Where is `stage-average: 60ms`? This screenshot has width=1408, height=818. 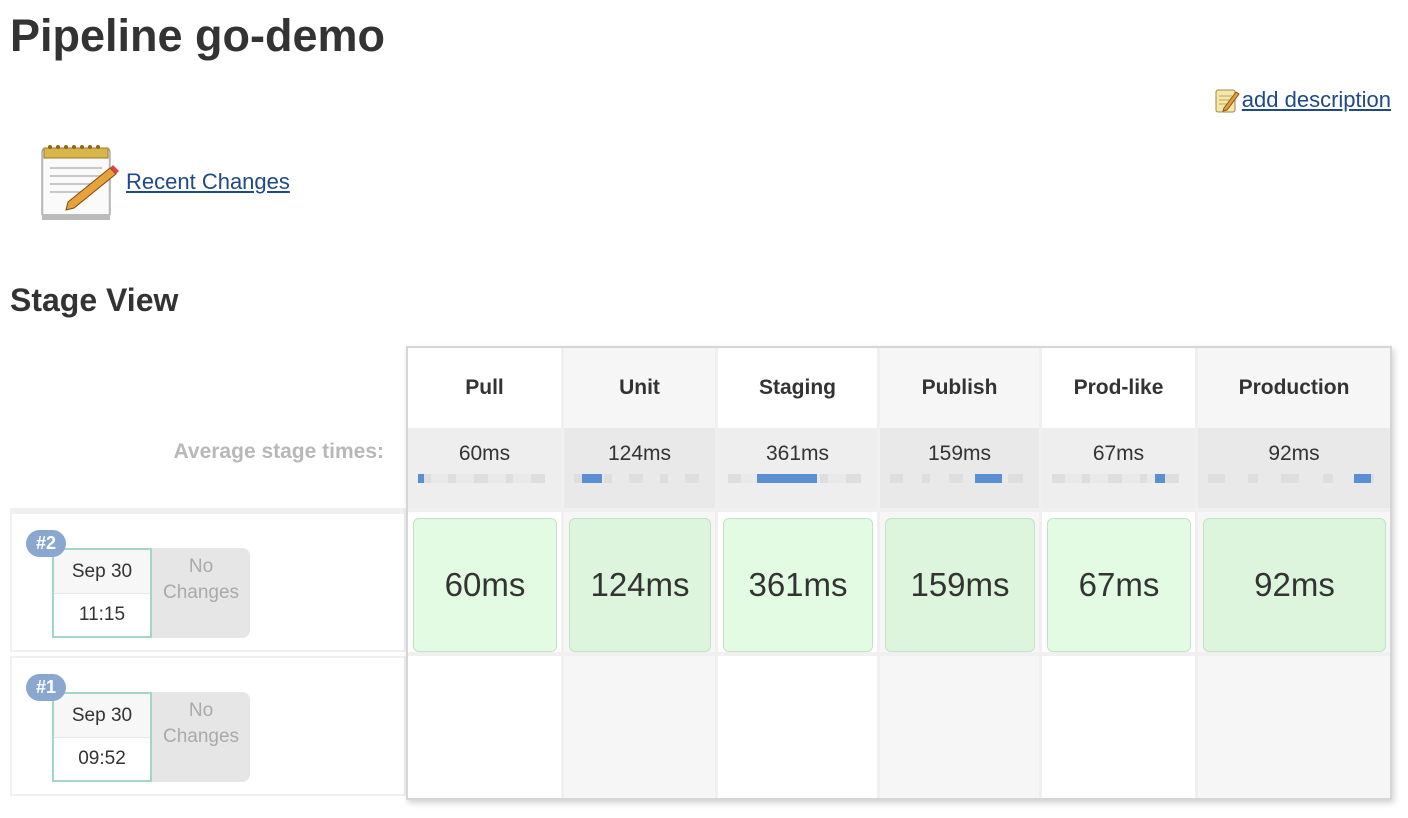
stage-average: 60ms is located at coordinates (484, 468).